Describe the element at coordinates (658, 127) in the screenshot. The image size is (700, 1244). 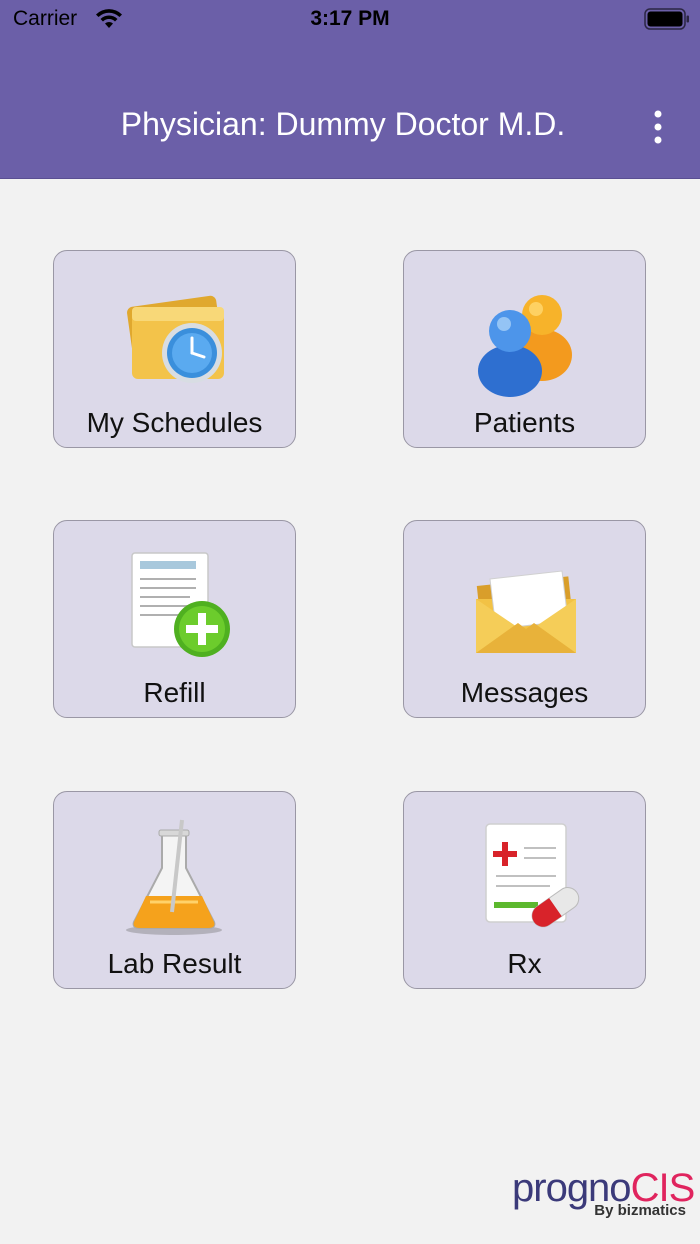
I see `more-options-icon` at that location.